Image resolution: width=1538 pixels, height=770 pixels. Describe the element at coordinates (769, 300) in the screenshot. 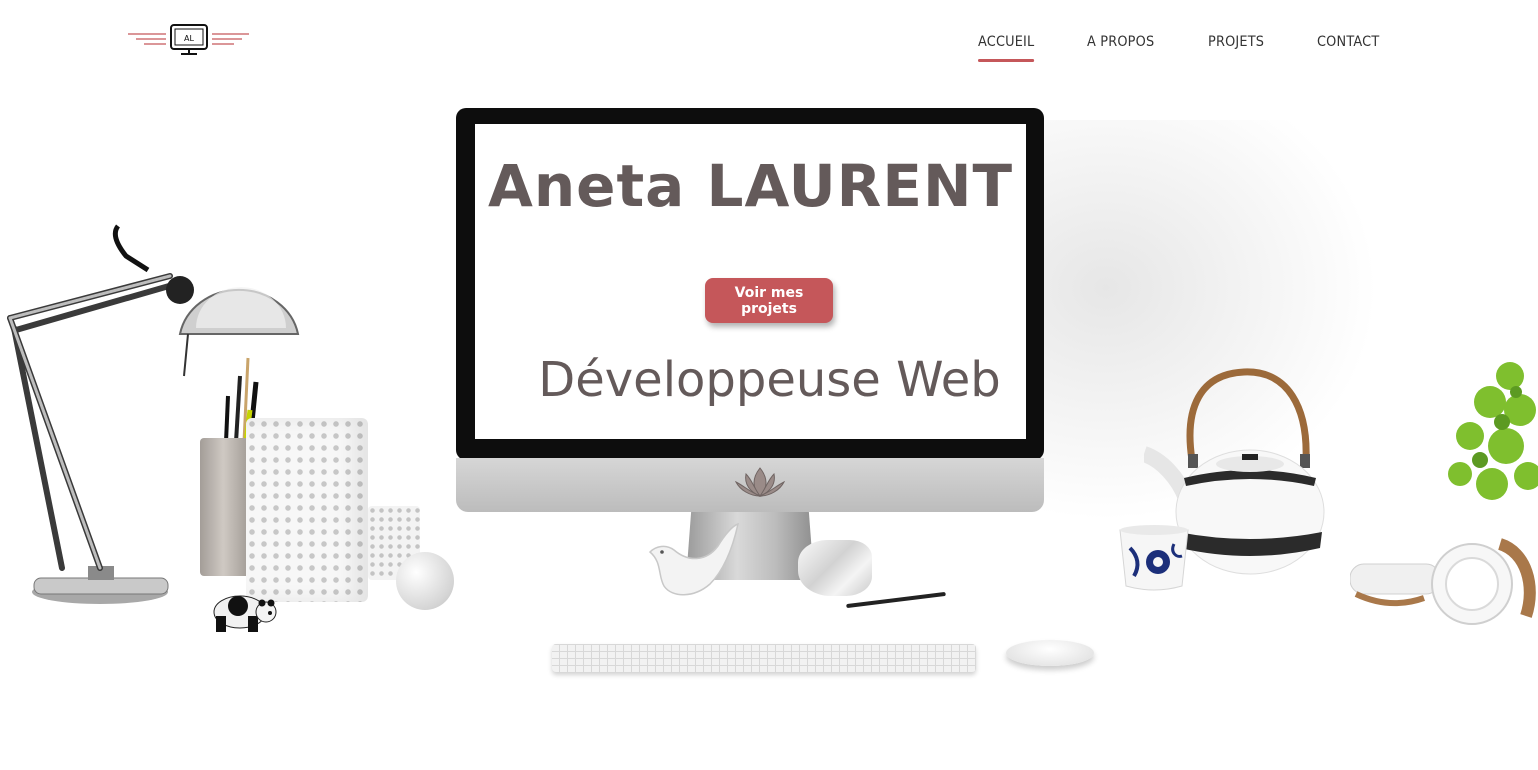

I see `view-projects-button: Voir mes projets` at that location.